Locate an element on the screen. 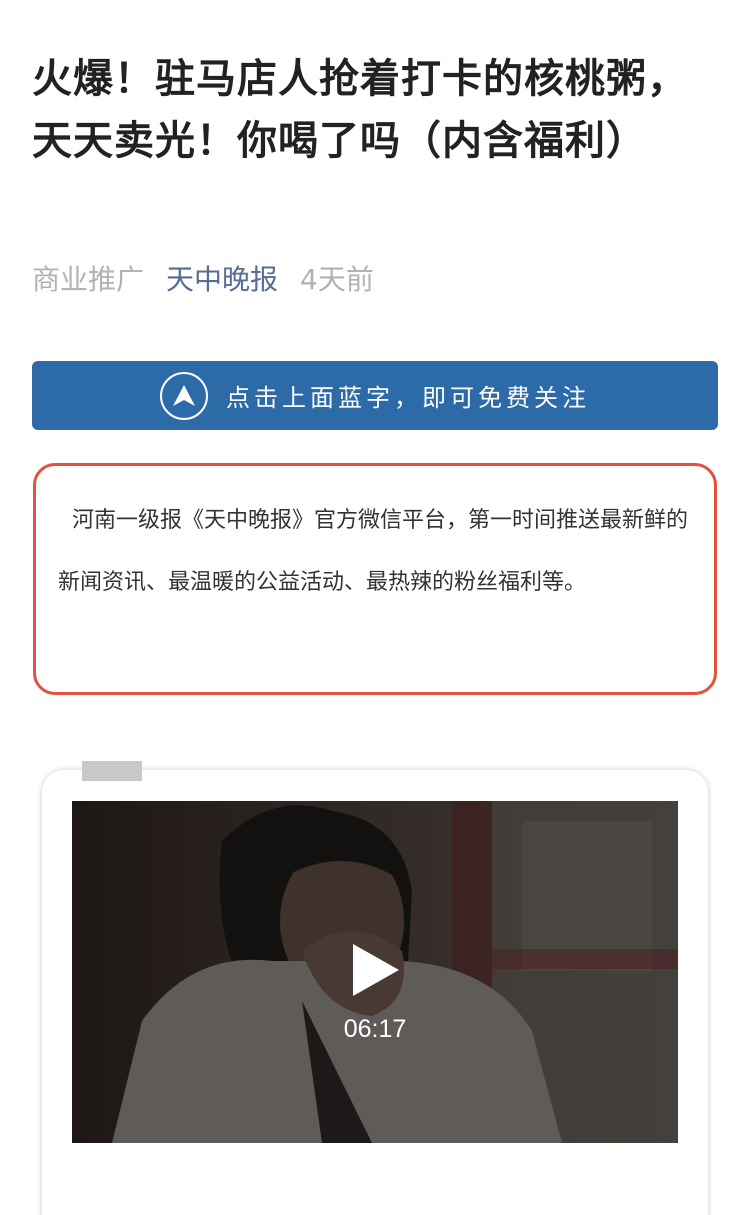 This screenshot has width=750, height=1215. article-meta: 商业推广 天中晚报 4天前 is located at coordinates (203, 278).